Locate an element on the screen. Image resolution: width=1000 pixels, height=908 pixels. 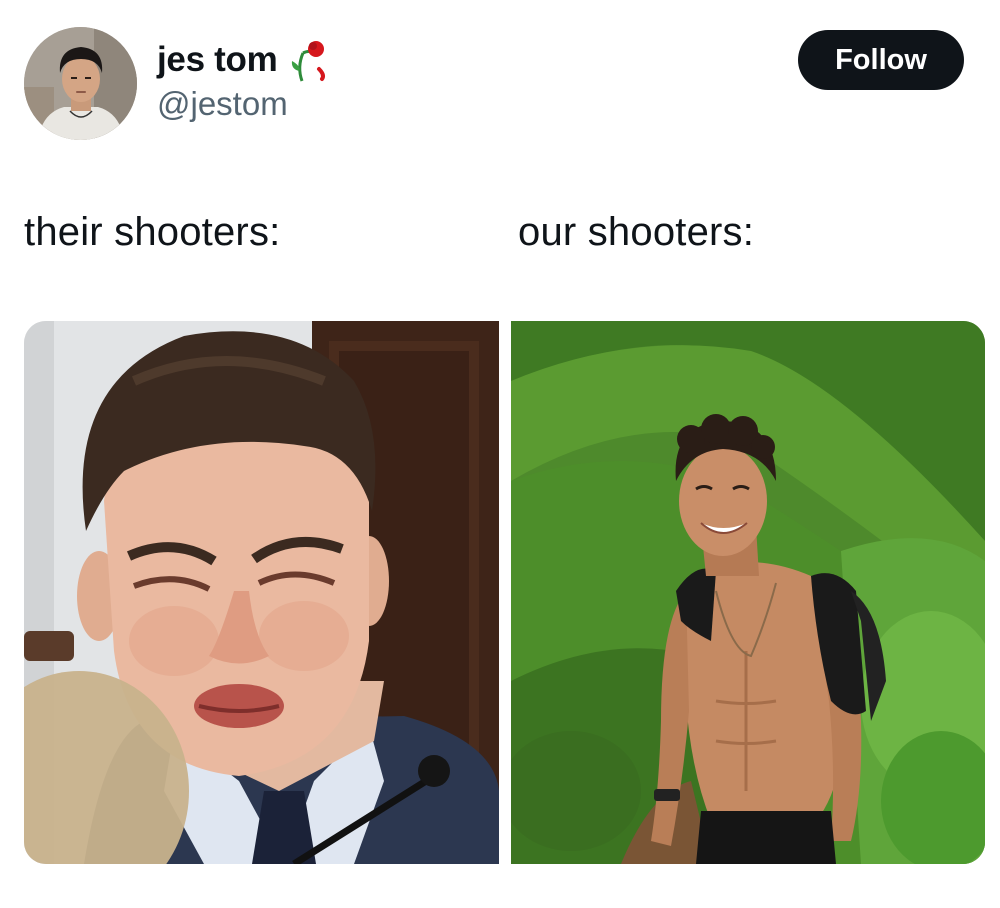
wilted-rose-icon is located at coordinates (309, 60).